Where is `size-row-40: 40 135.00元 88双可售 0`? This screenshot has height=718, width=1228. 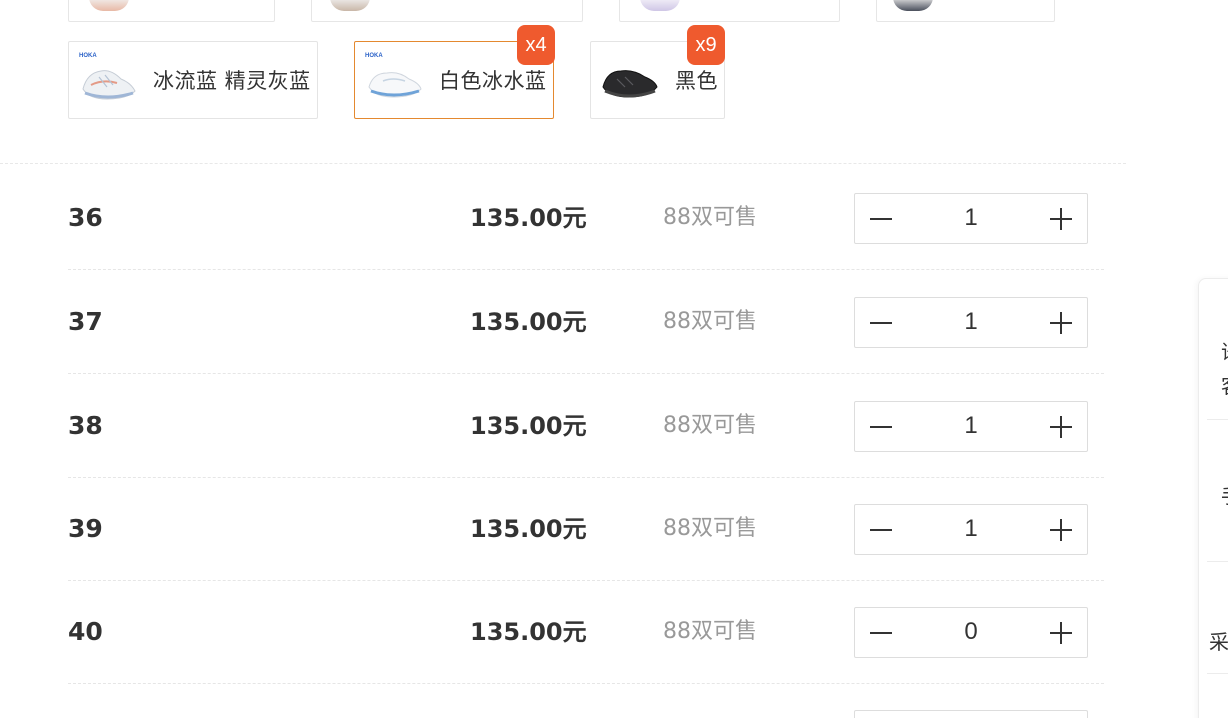
size-row-40: 40 135.00元 88双可售 0 is located at coordinates (586, 632).